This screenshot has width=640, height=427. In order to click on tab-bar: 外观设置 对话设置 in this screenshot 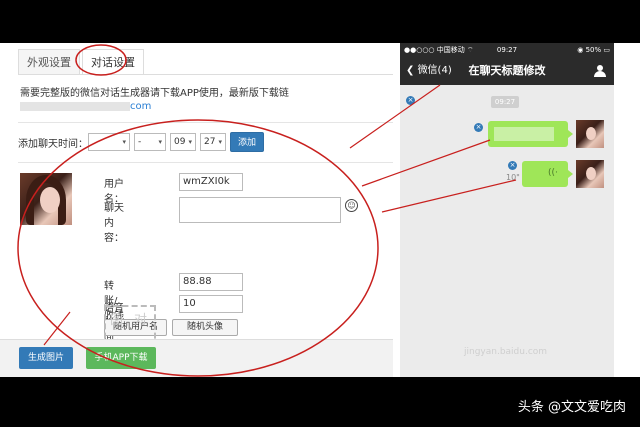, I will do `click(82, 62)`.